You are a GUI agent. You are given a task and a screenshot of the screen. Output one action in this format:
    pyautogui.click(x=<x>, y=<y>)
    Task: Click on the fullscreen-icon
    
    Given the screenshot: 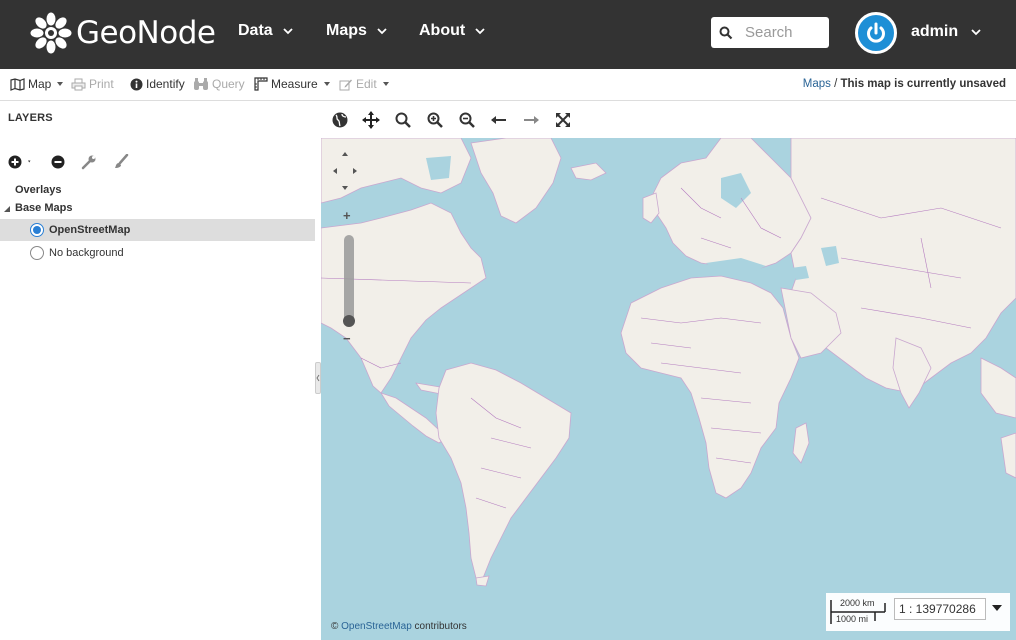 What is the action you would take?
    pyautogui.click(x=563, y=120)
    